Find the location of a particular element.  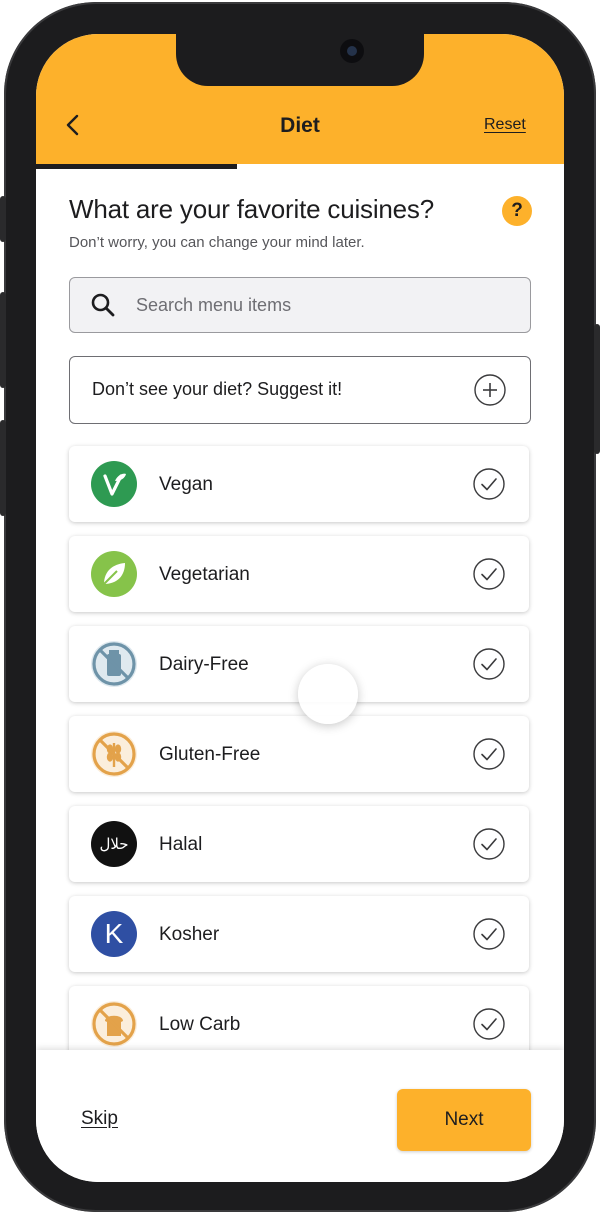

gluten-free-icon is located at coordinates (114, 754).